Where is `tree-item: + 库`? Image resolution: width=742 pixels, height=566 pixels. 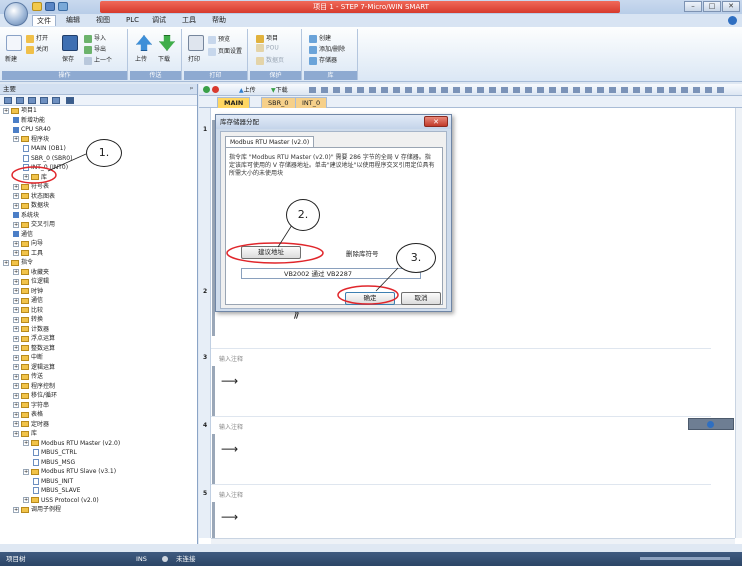 tree-item: + 库 is located at coordinates (25, 434).